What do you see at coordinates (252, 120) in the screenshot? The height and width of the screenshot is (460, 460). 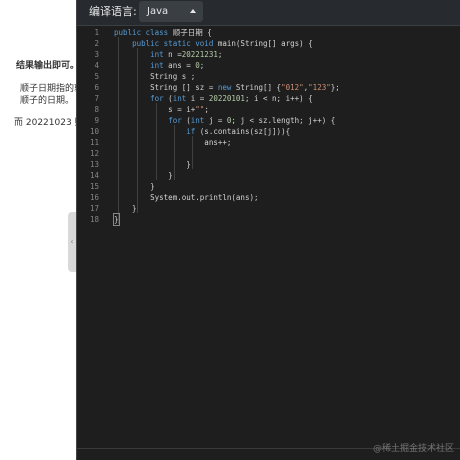 I see `code-text: for (int j = 0; j < sz.length; j++) {` at bounding box center [252, 120].